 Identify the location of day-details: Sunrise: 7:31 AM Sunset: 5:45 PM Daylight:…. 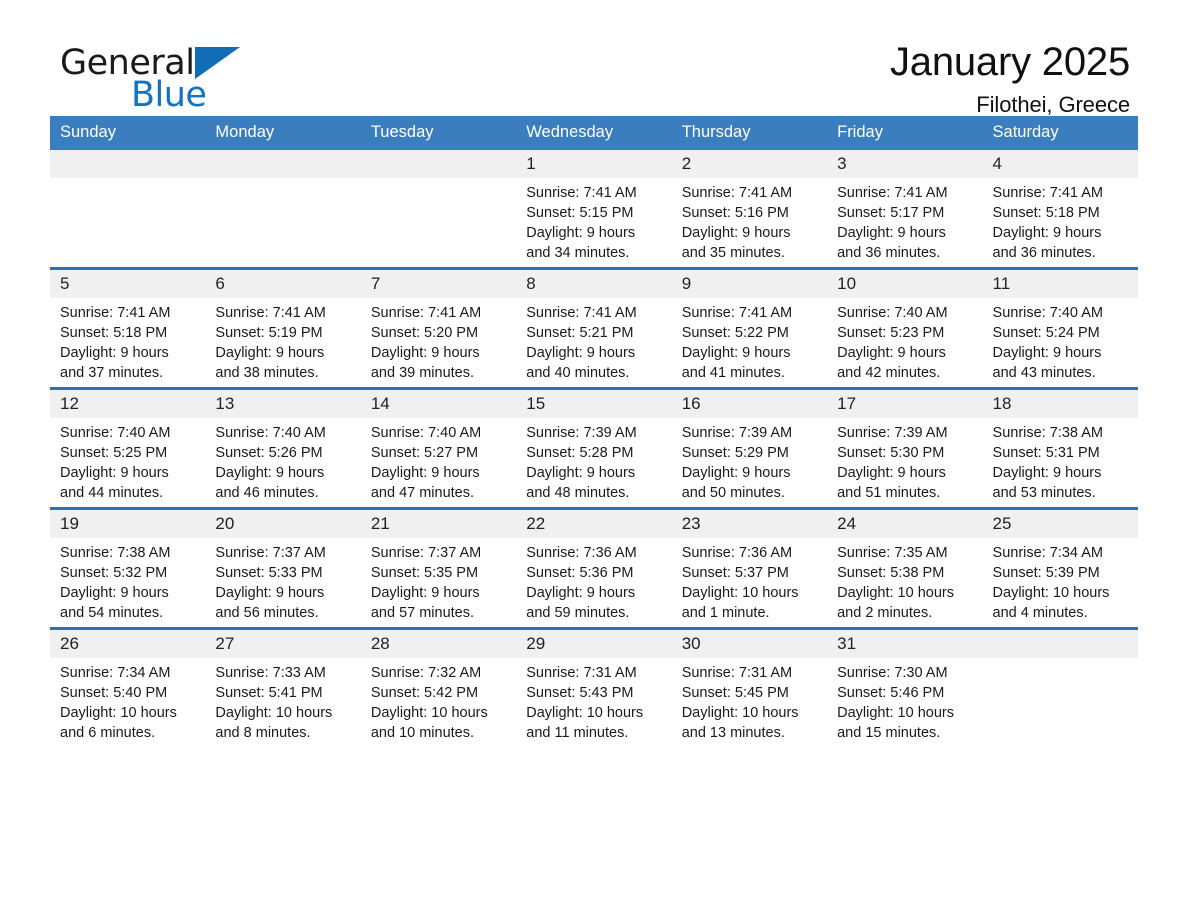
(749, 700).